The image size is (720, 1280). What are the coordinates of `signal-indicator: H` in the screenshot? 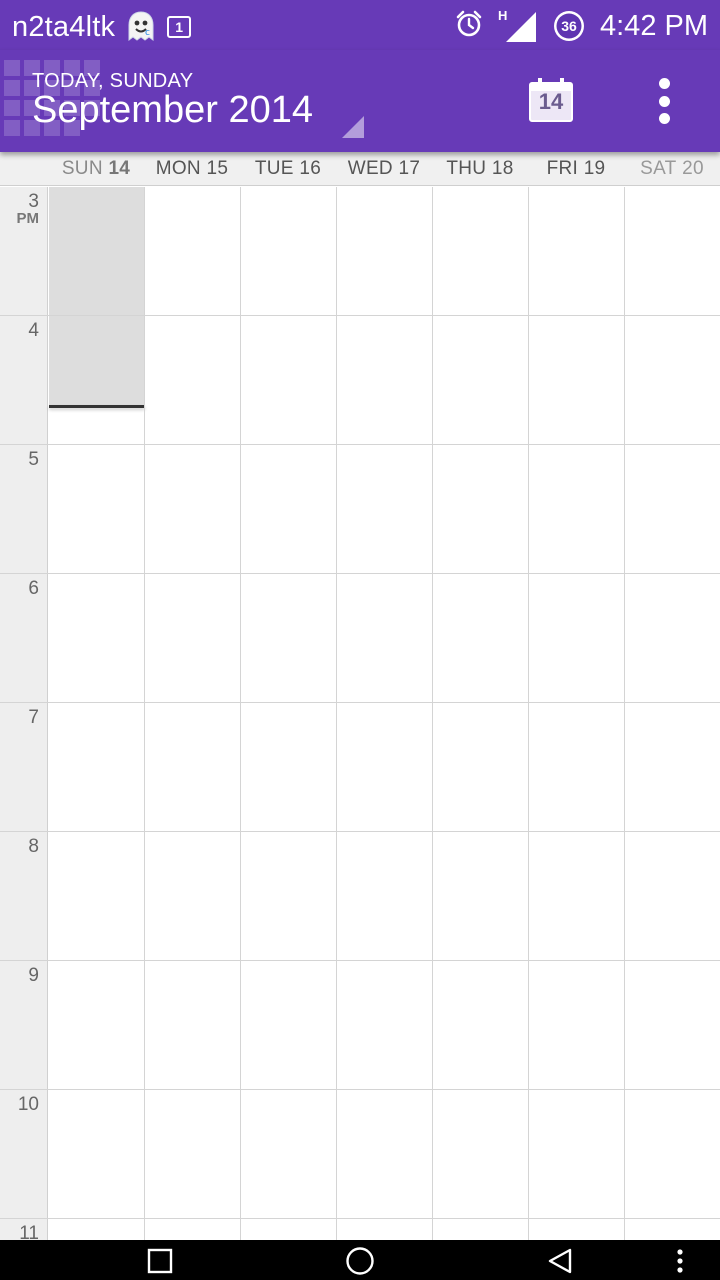 It's located at (518, 25).